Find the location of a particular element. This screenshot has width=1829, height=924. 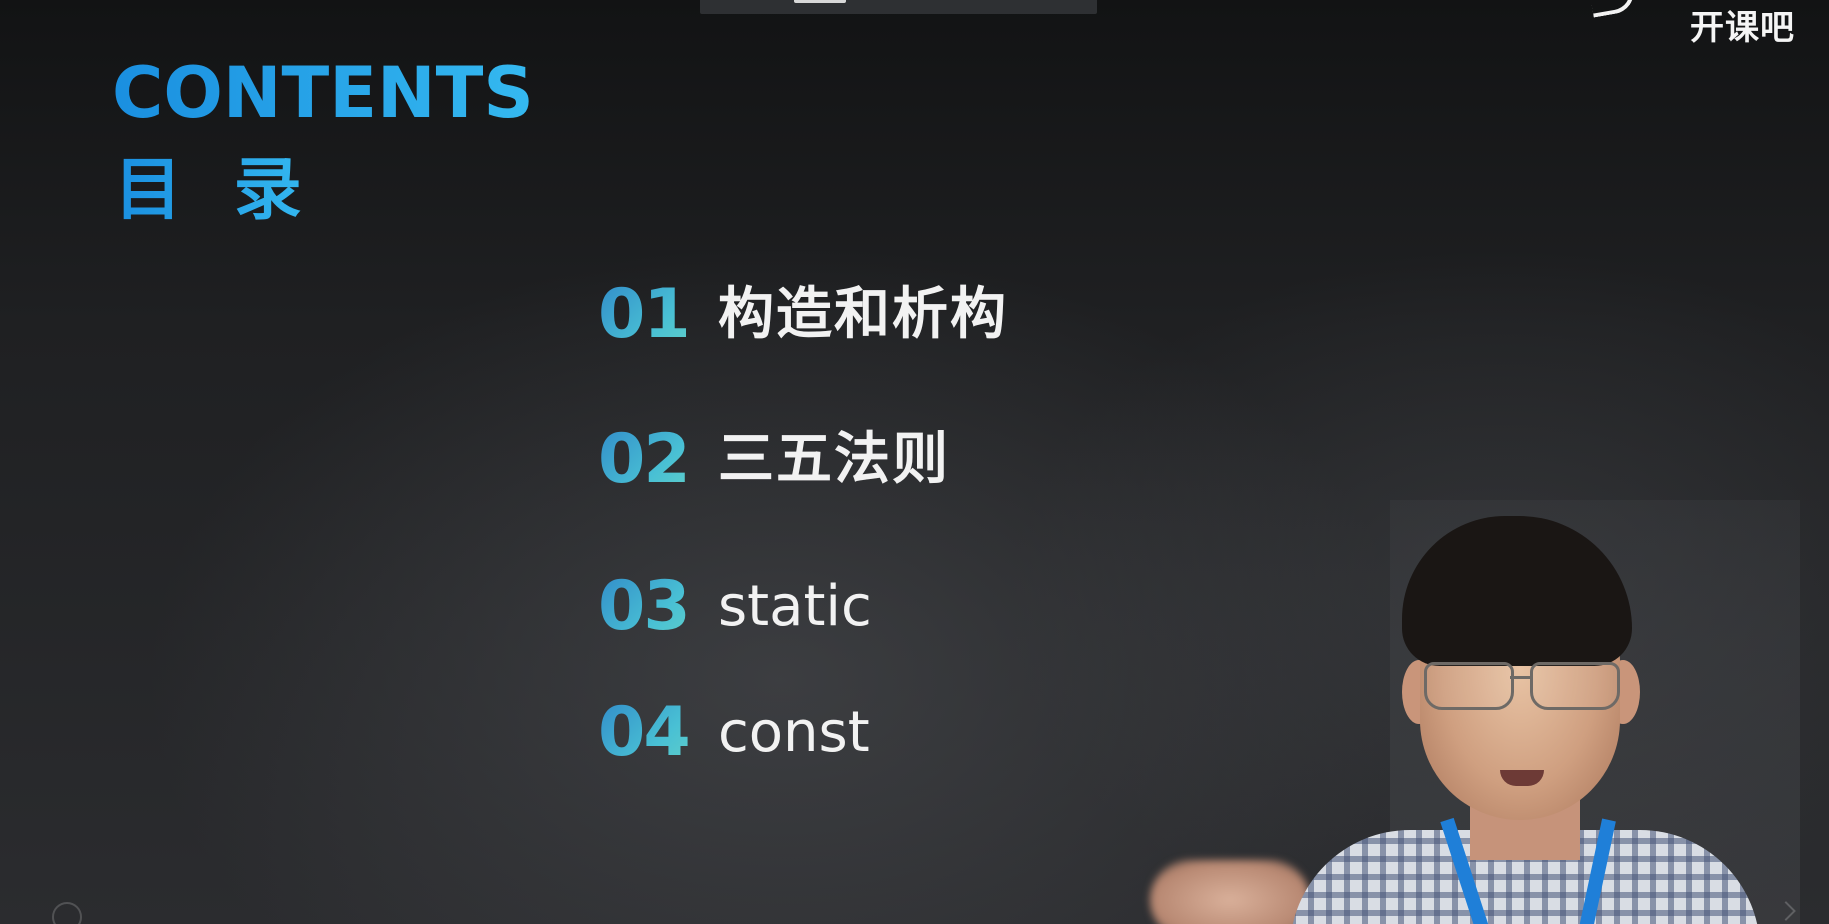

glasses-icon is located at coordinates (1520, 687).